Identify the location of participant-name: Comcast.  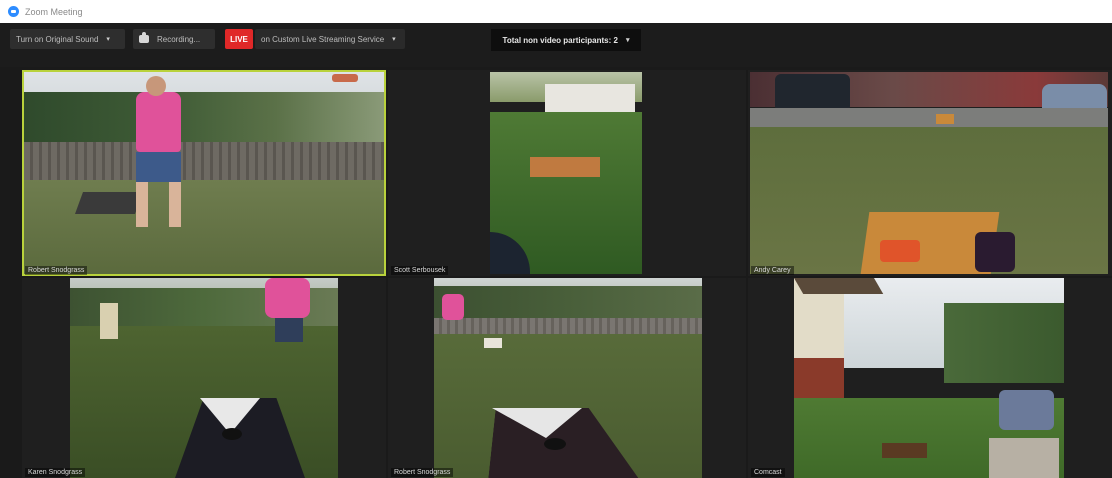
(768, 472).